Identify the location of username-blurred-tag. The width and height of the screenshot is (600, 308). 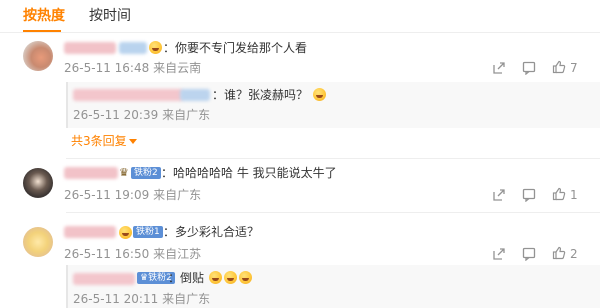
(133, 48).